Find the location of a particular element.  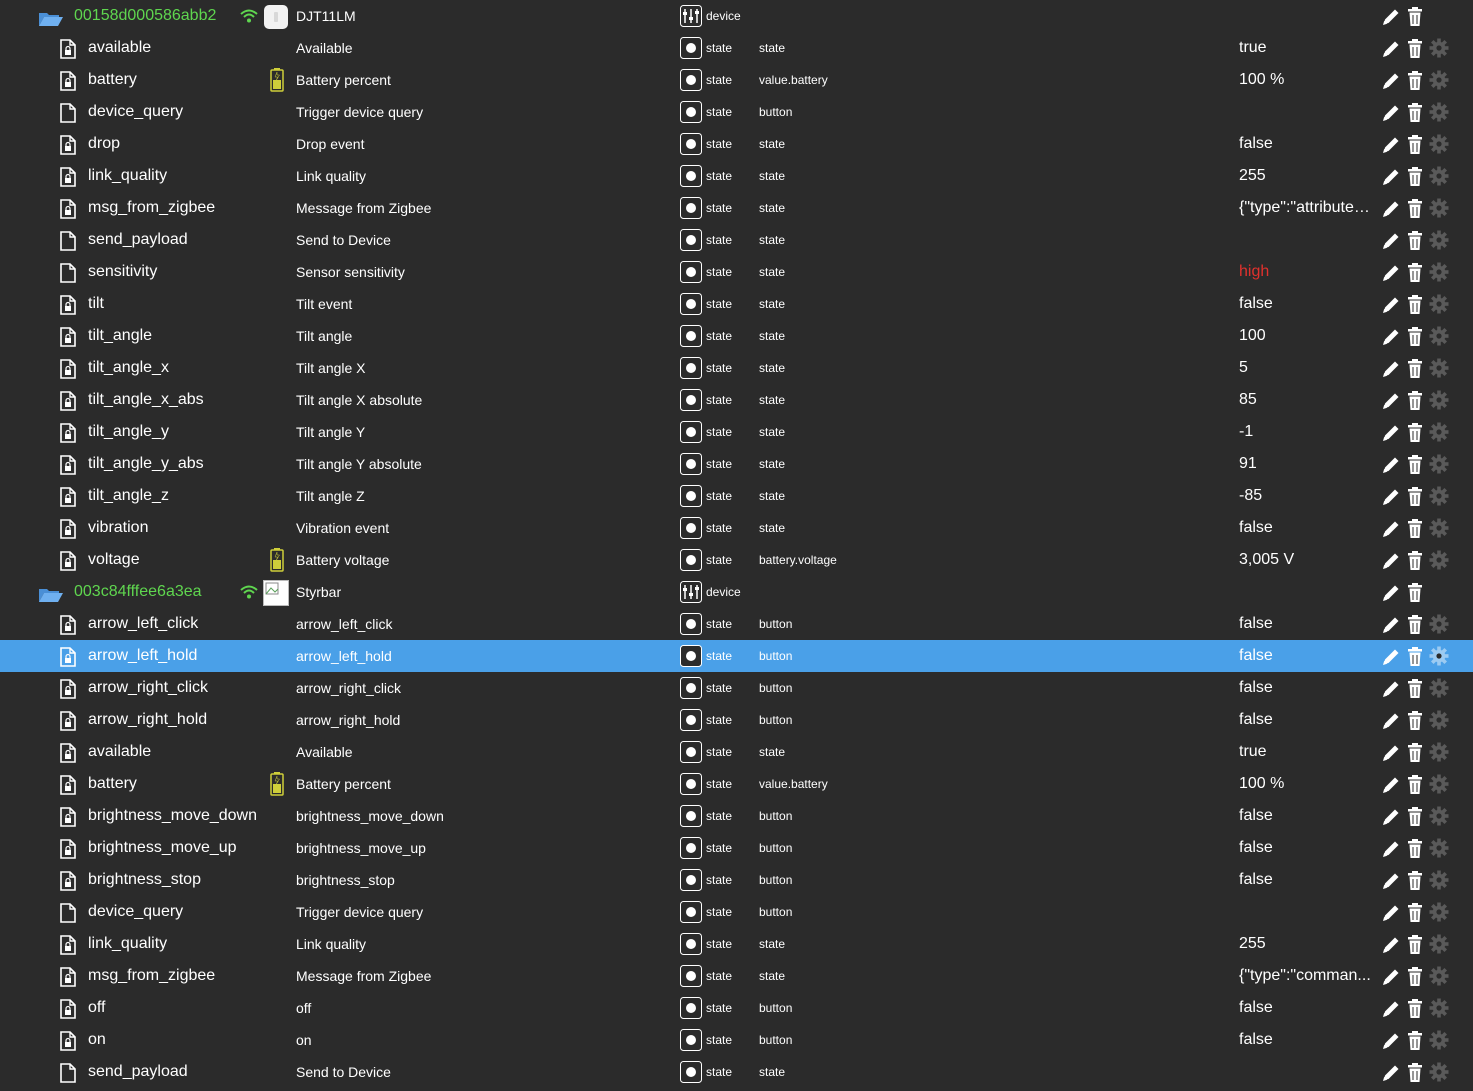

state-value: 3,005 V is located at coordinates (1266, 560).